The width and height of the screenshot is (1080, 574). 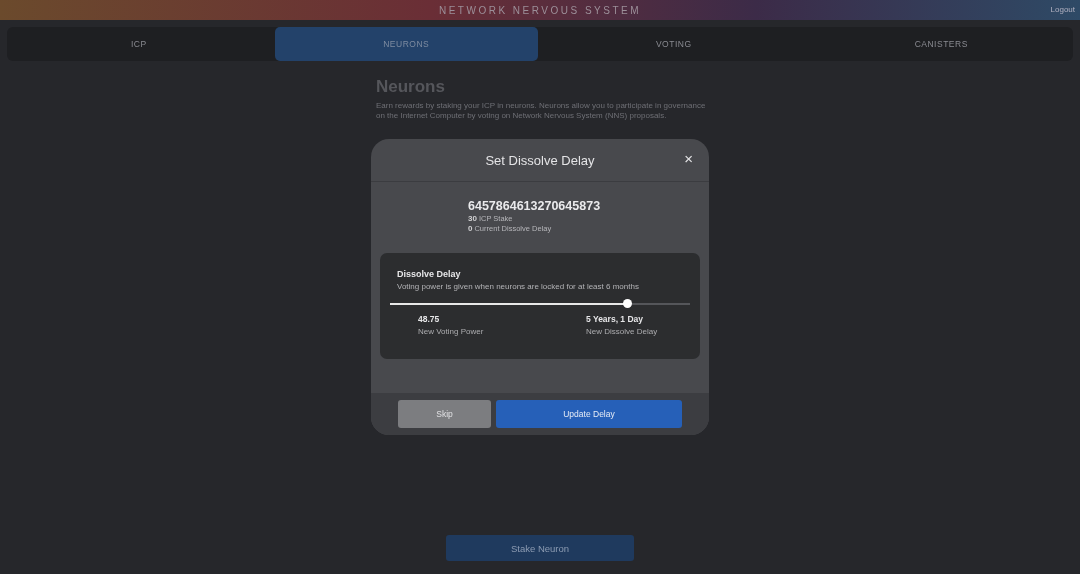 What do you see at coordinates (540, 160) in the screenshot?
I see `dialog-title: Set Dissolve Delay` at bounding box center [540, 160].